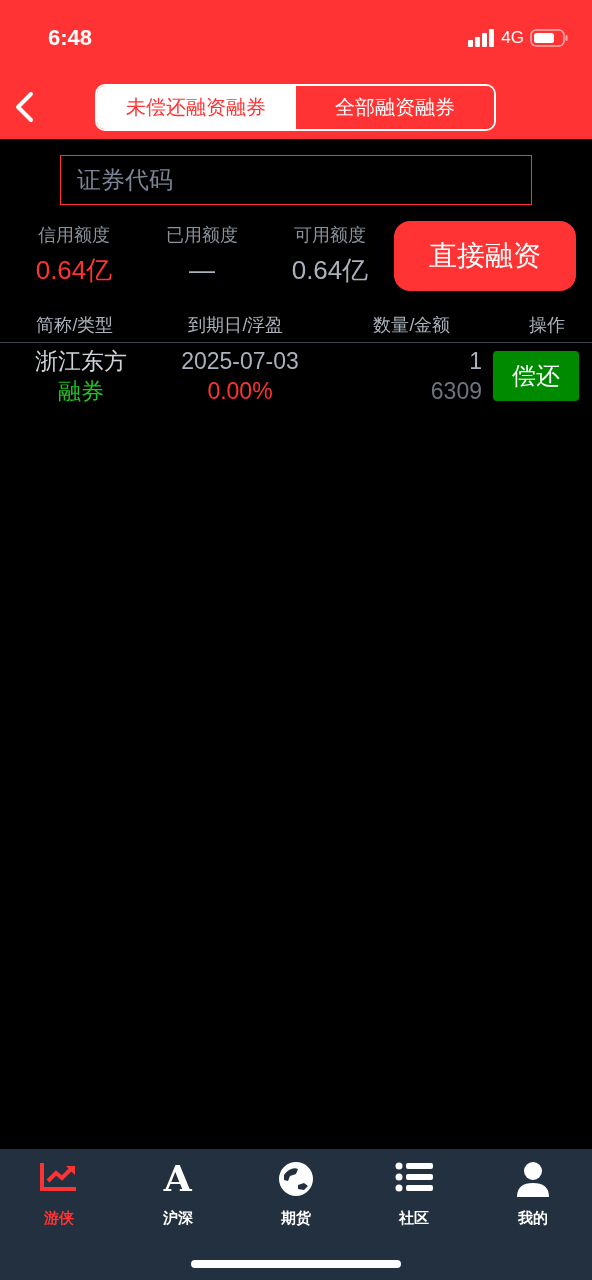 The image size is (592, 1280). What do you see at coordinates (59, 1195) in the screenshot?
I see `nav-tab: 游侠` at bounding box center [59, 1195].